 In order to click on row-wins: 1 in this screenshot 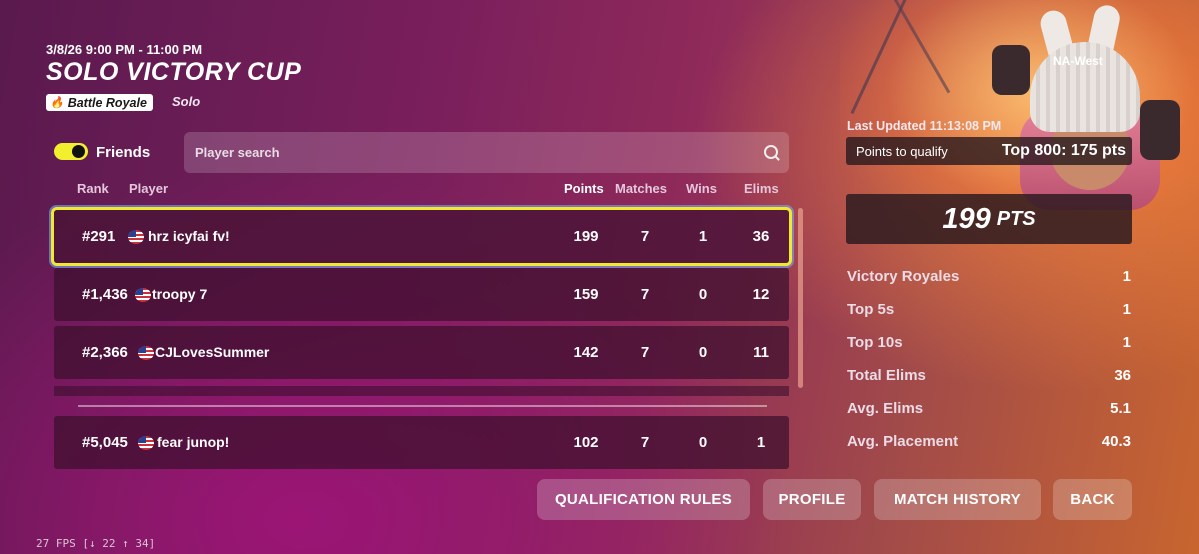, I will do `click(703, 236)`.